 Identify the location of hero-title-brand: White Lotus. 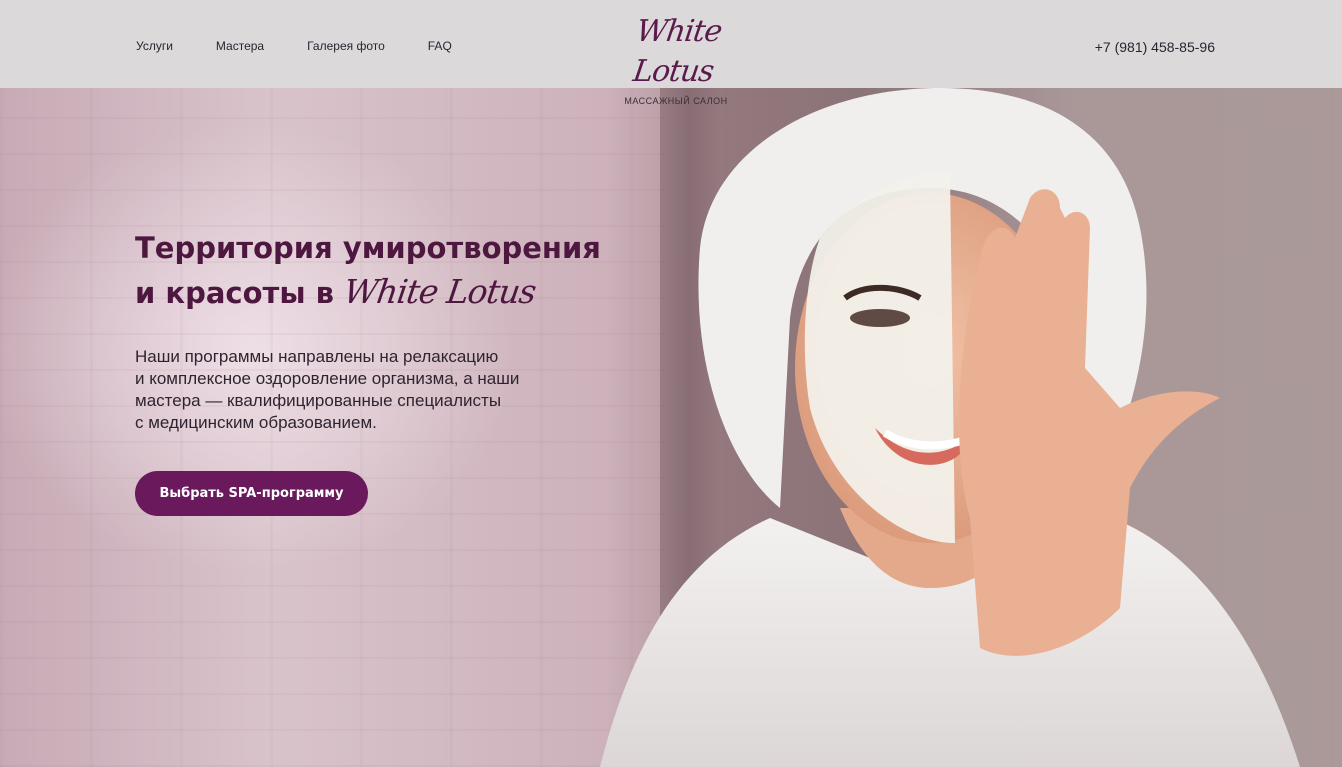
(440, 291).